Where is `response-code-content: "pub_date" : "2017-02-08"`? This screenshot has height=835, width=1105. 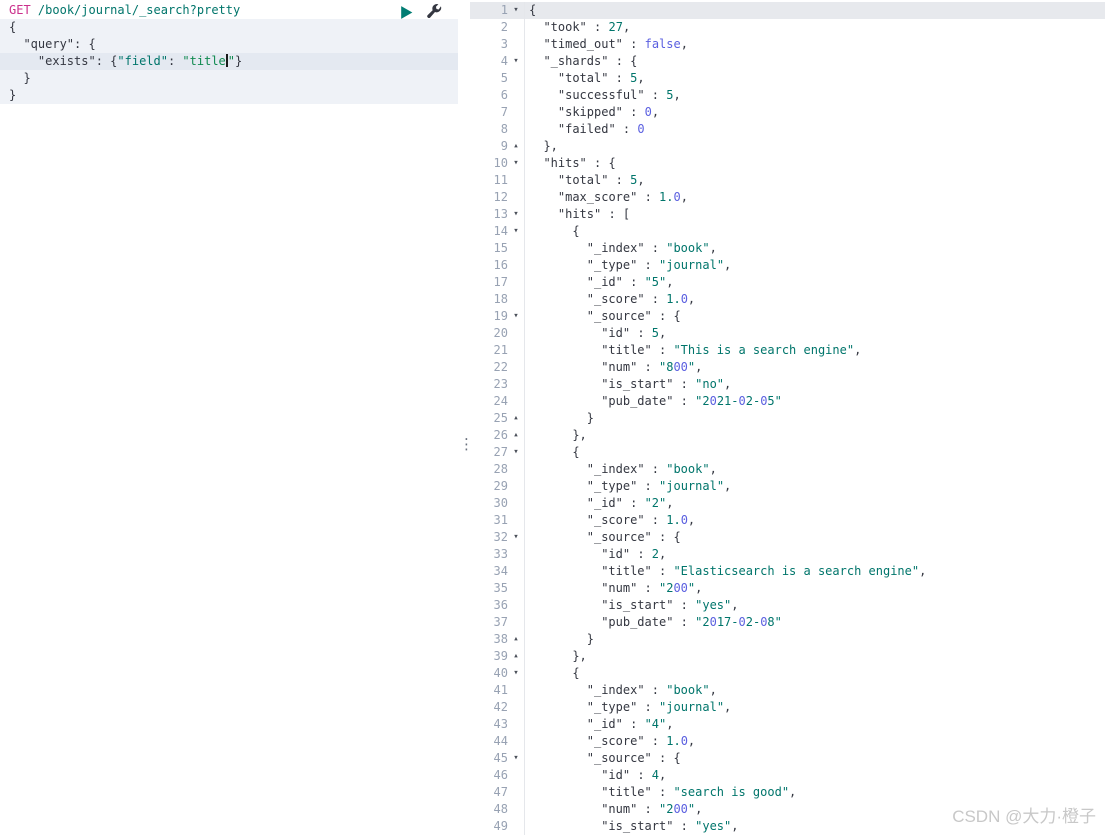 response-code-content: "pub_date" : "2017-02-08" is located at coordinates (815, 622).